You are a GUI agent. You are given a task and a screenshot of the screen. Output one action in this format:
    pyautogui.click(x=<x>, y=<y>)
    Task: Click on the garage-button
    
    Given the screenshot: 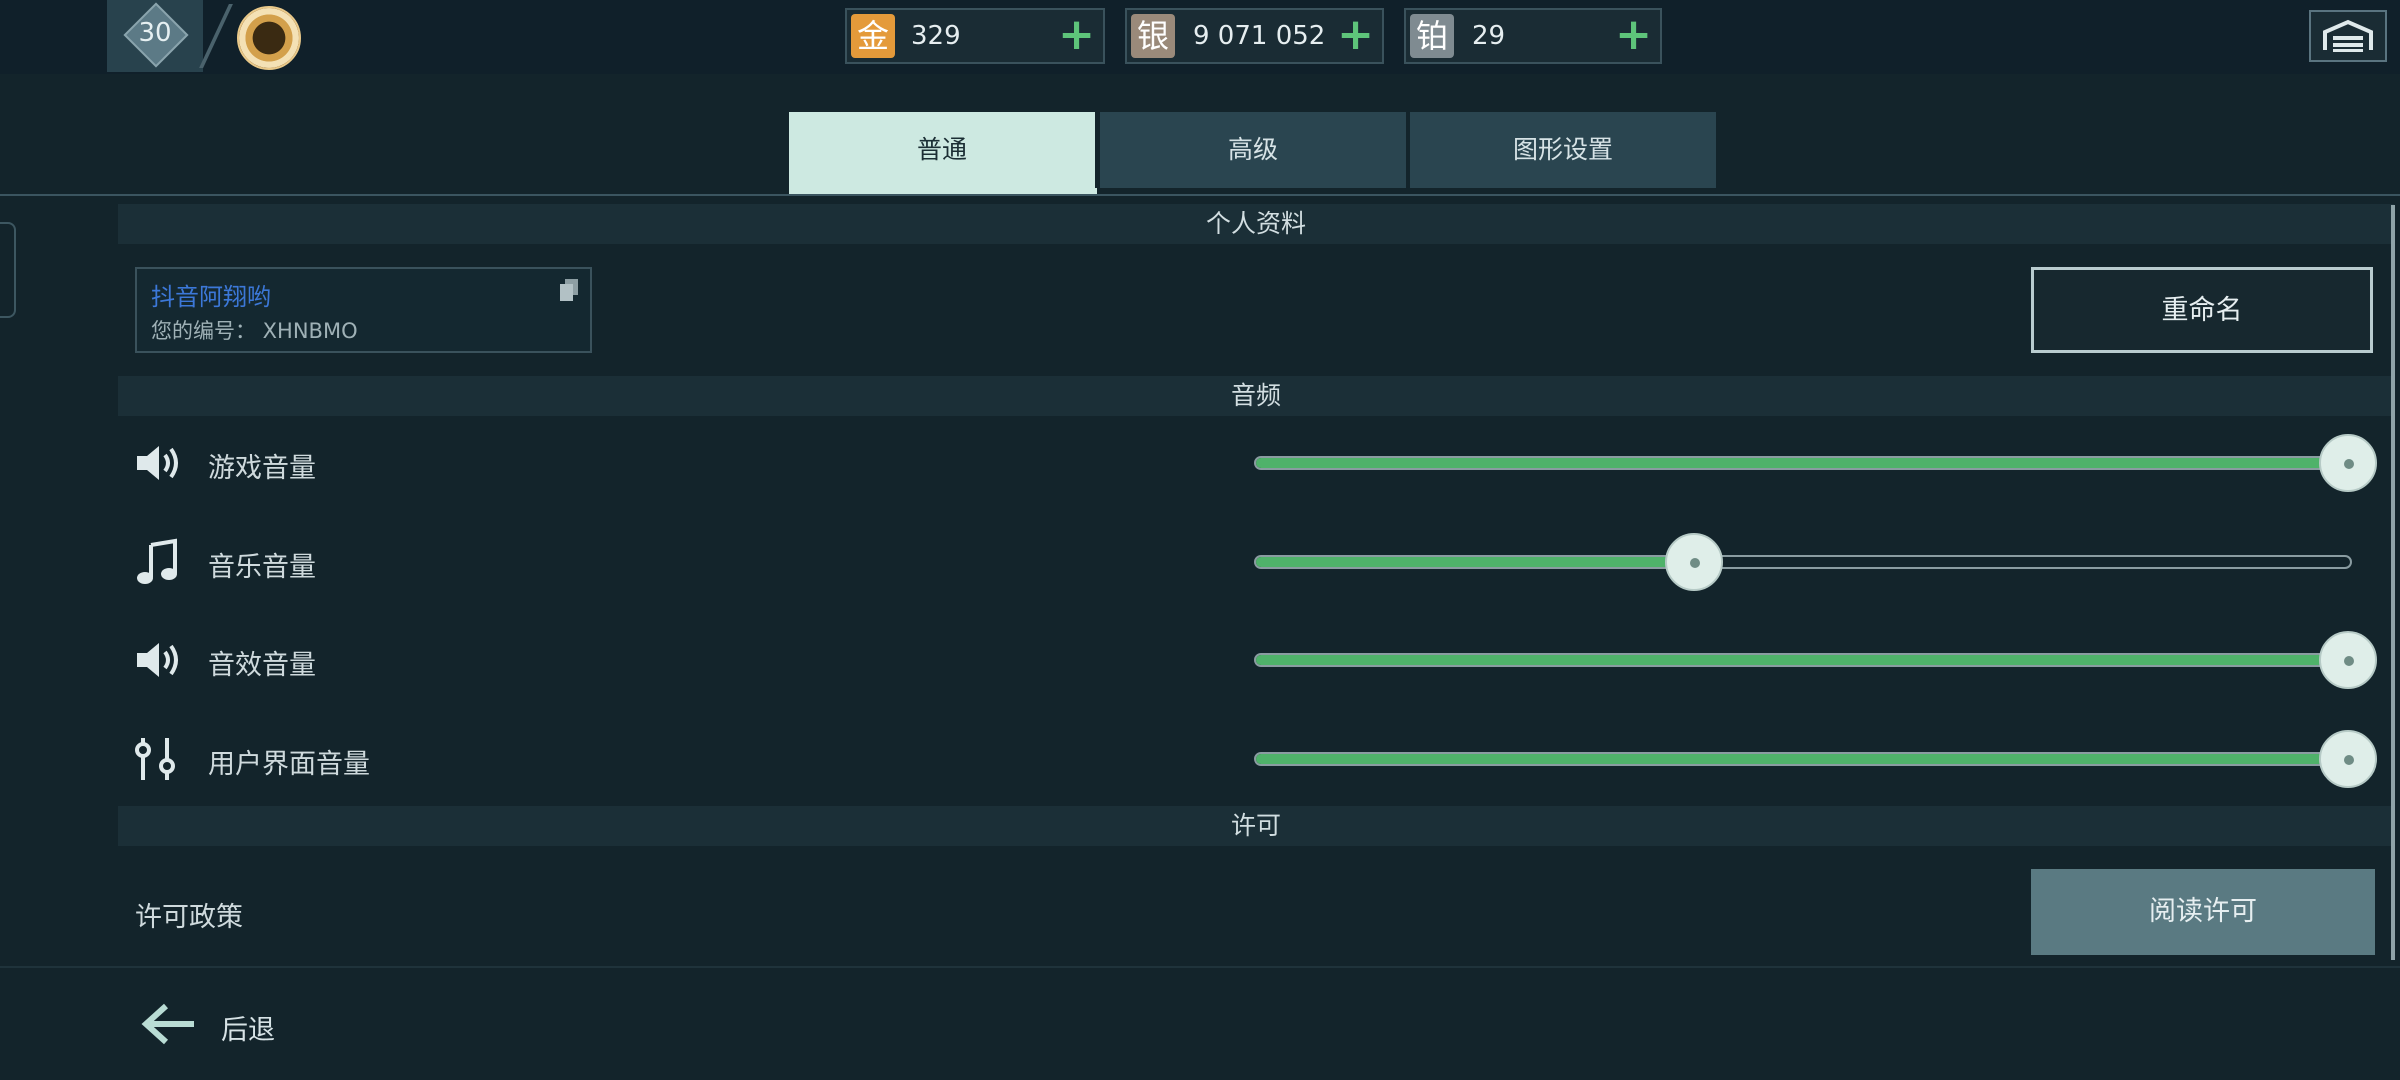 What is the action you would take?
    pyautogui.click(x=2348, y=36)
    